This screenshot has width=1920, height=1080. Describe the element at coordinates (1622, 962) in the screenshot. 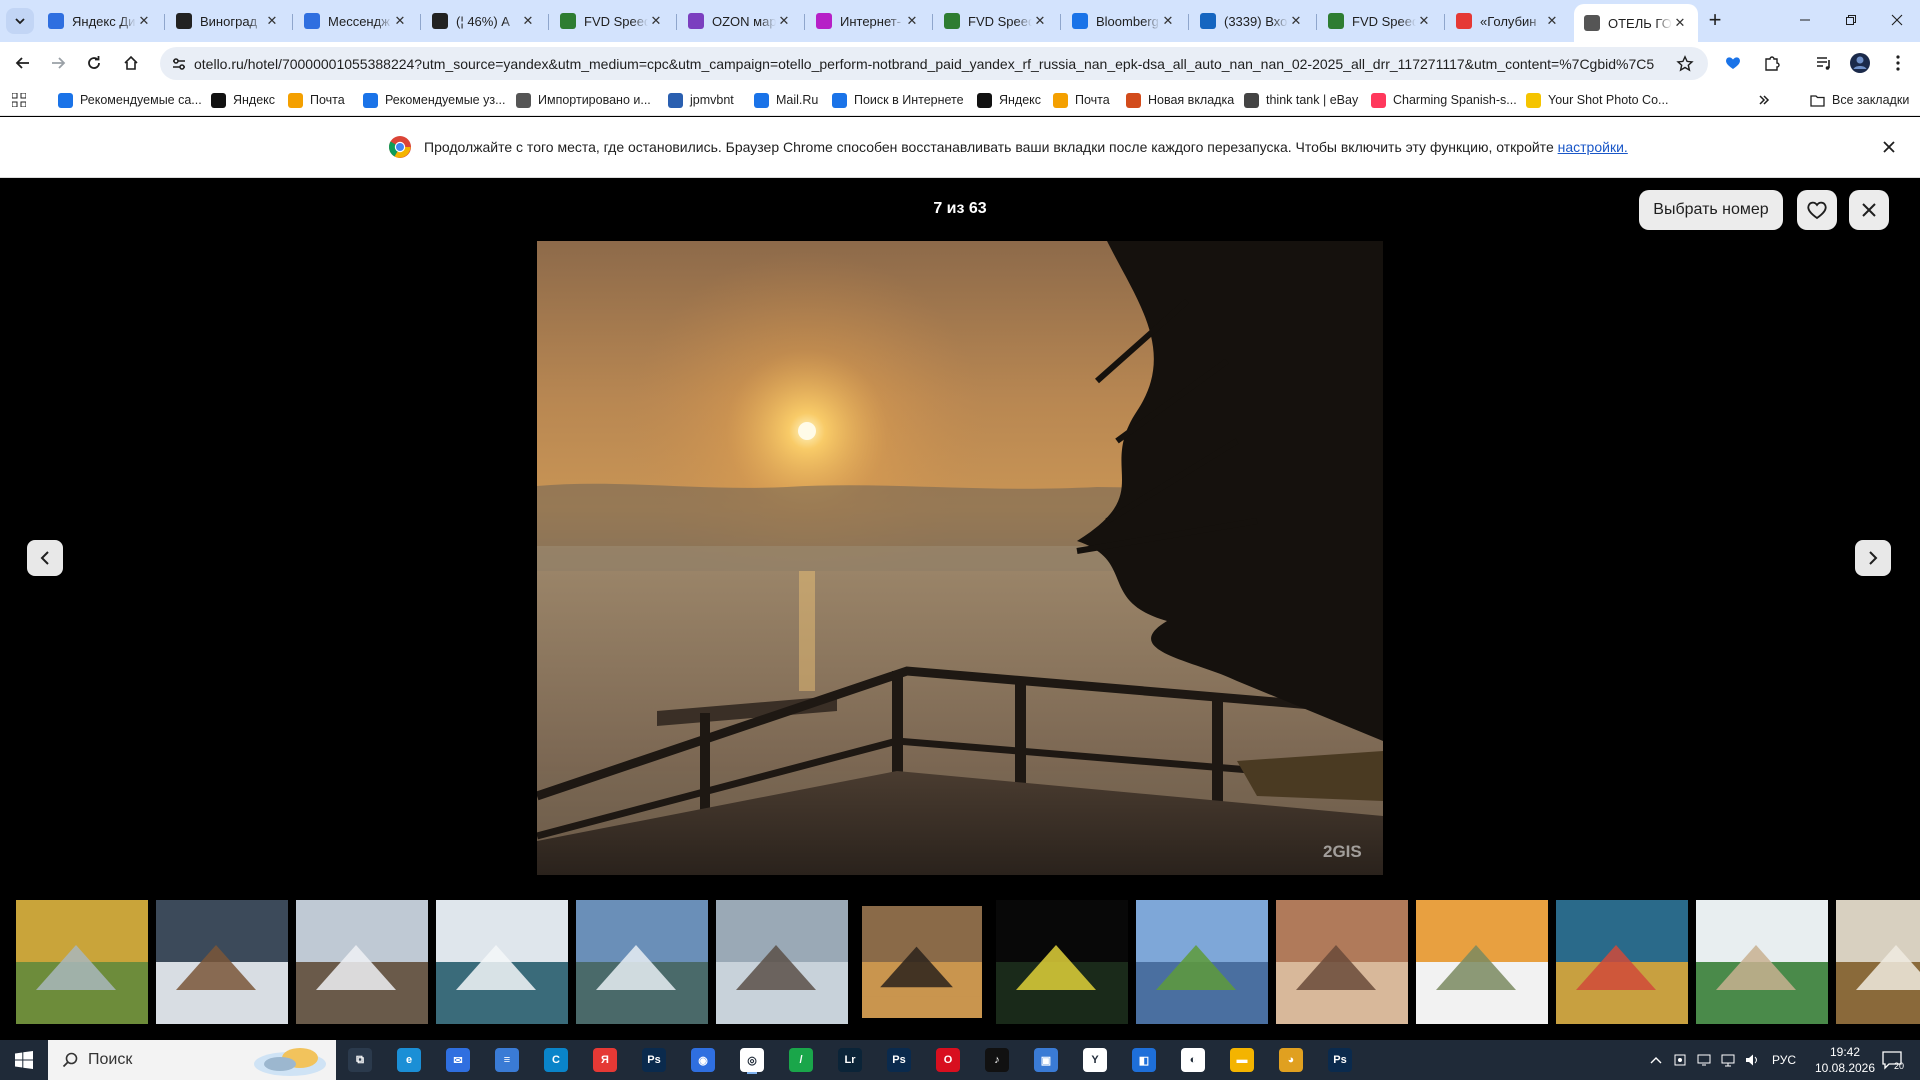

I see `thumbnail-kids-room-photo` at that location.